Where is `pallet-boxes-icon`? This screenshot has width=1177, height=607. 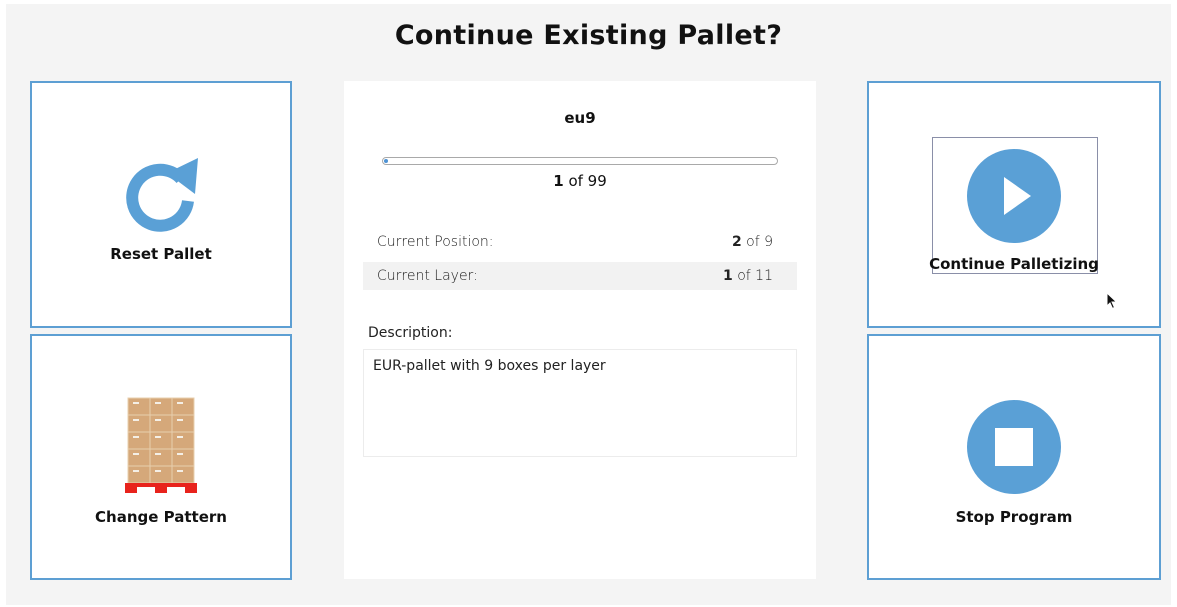
pallet-boxes-icon is located at coordinates (161, 445).